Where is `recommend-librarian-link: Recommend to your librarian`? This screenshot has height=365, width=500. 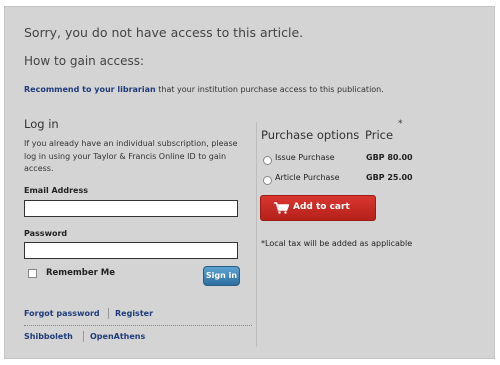
recommend-librarian-link: Recommend to your librarian is located at coordinates (90, 89).